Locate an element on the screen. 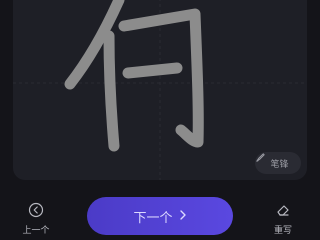 Image resolution: width=320 pixels, height=240 pixels. prev-button: 上一个 is located at coordinates (36, 219).